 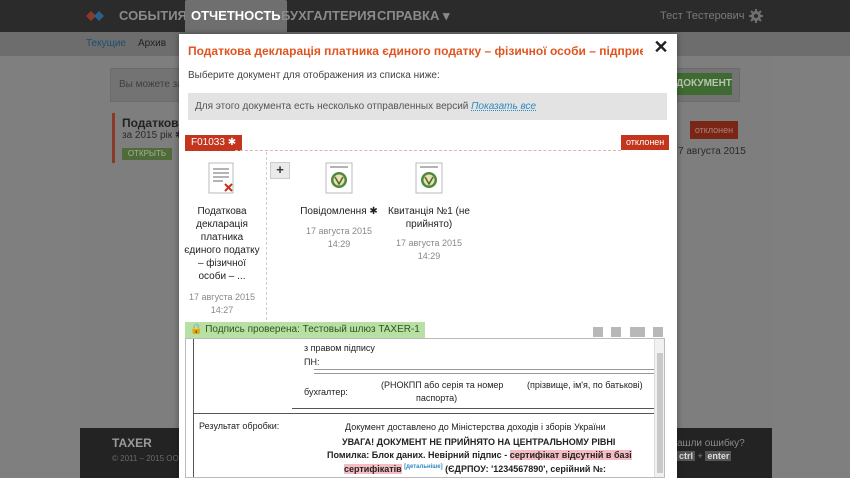 I want to click on download-icon, so click(x=597, y=331).